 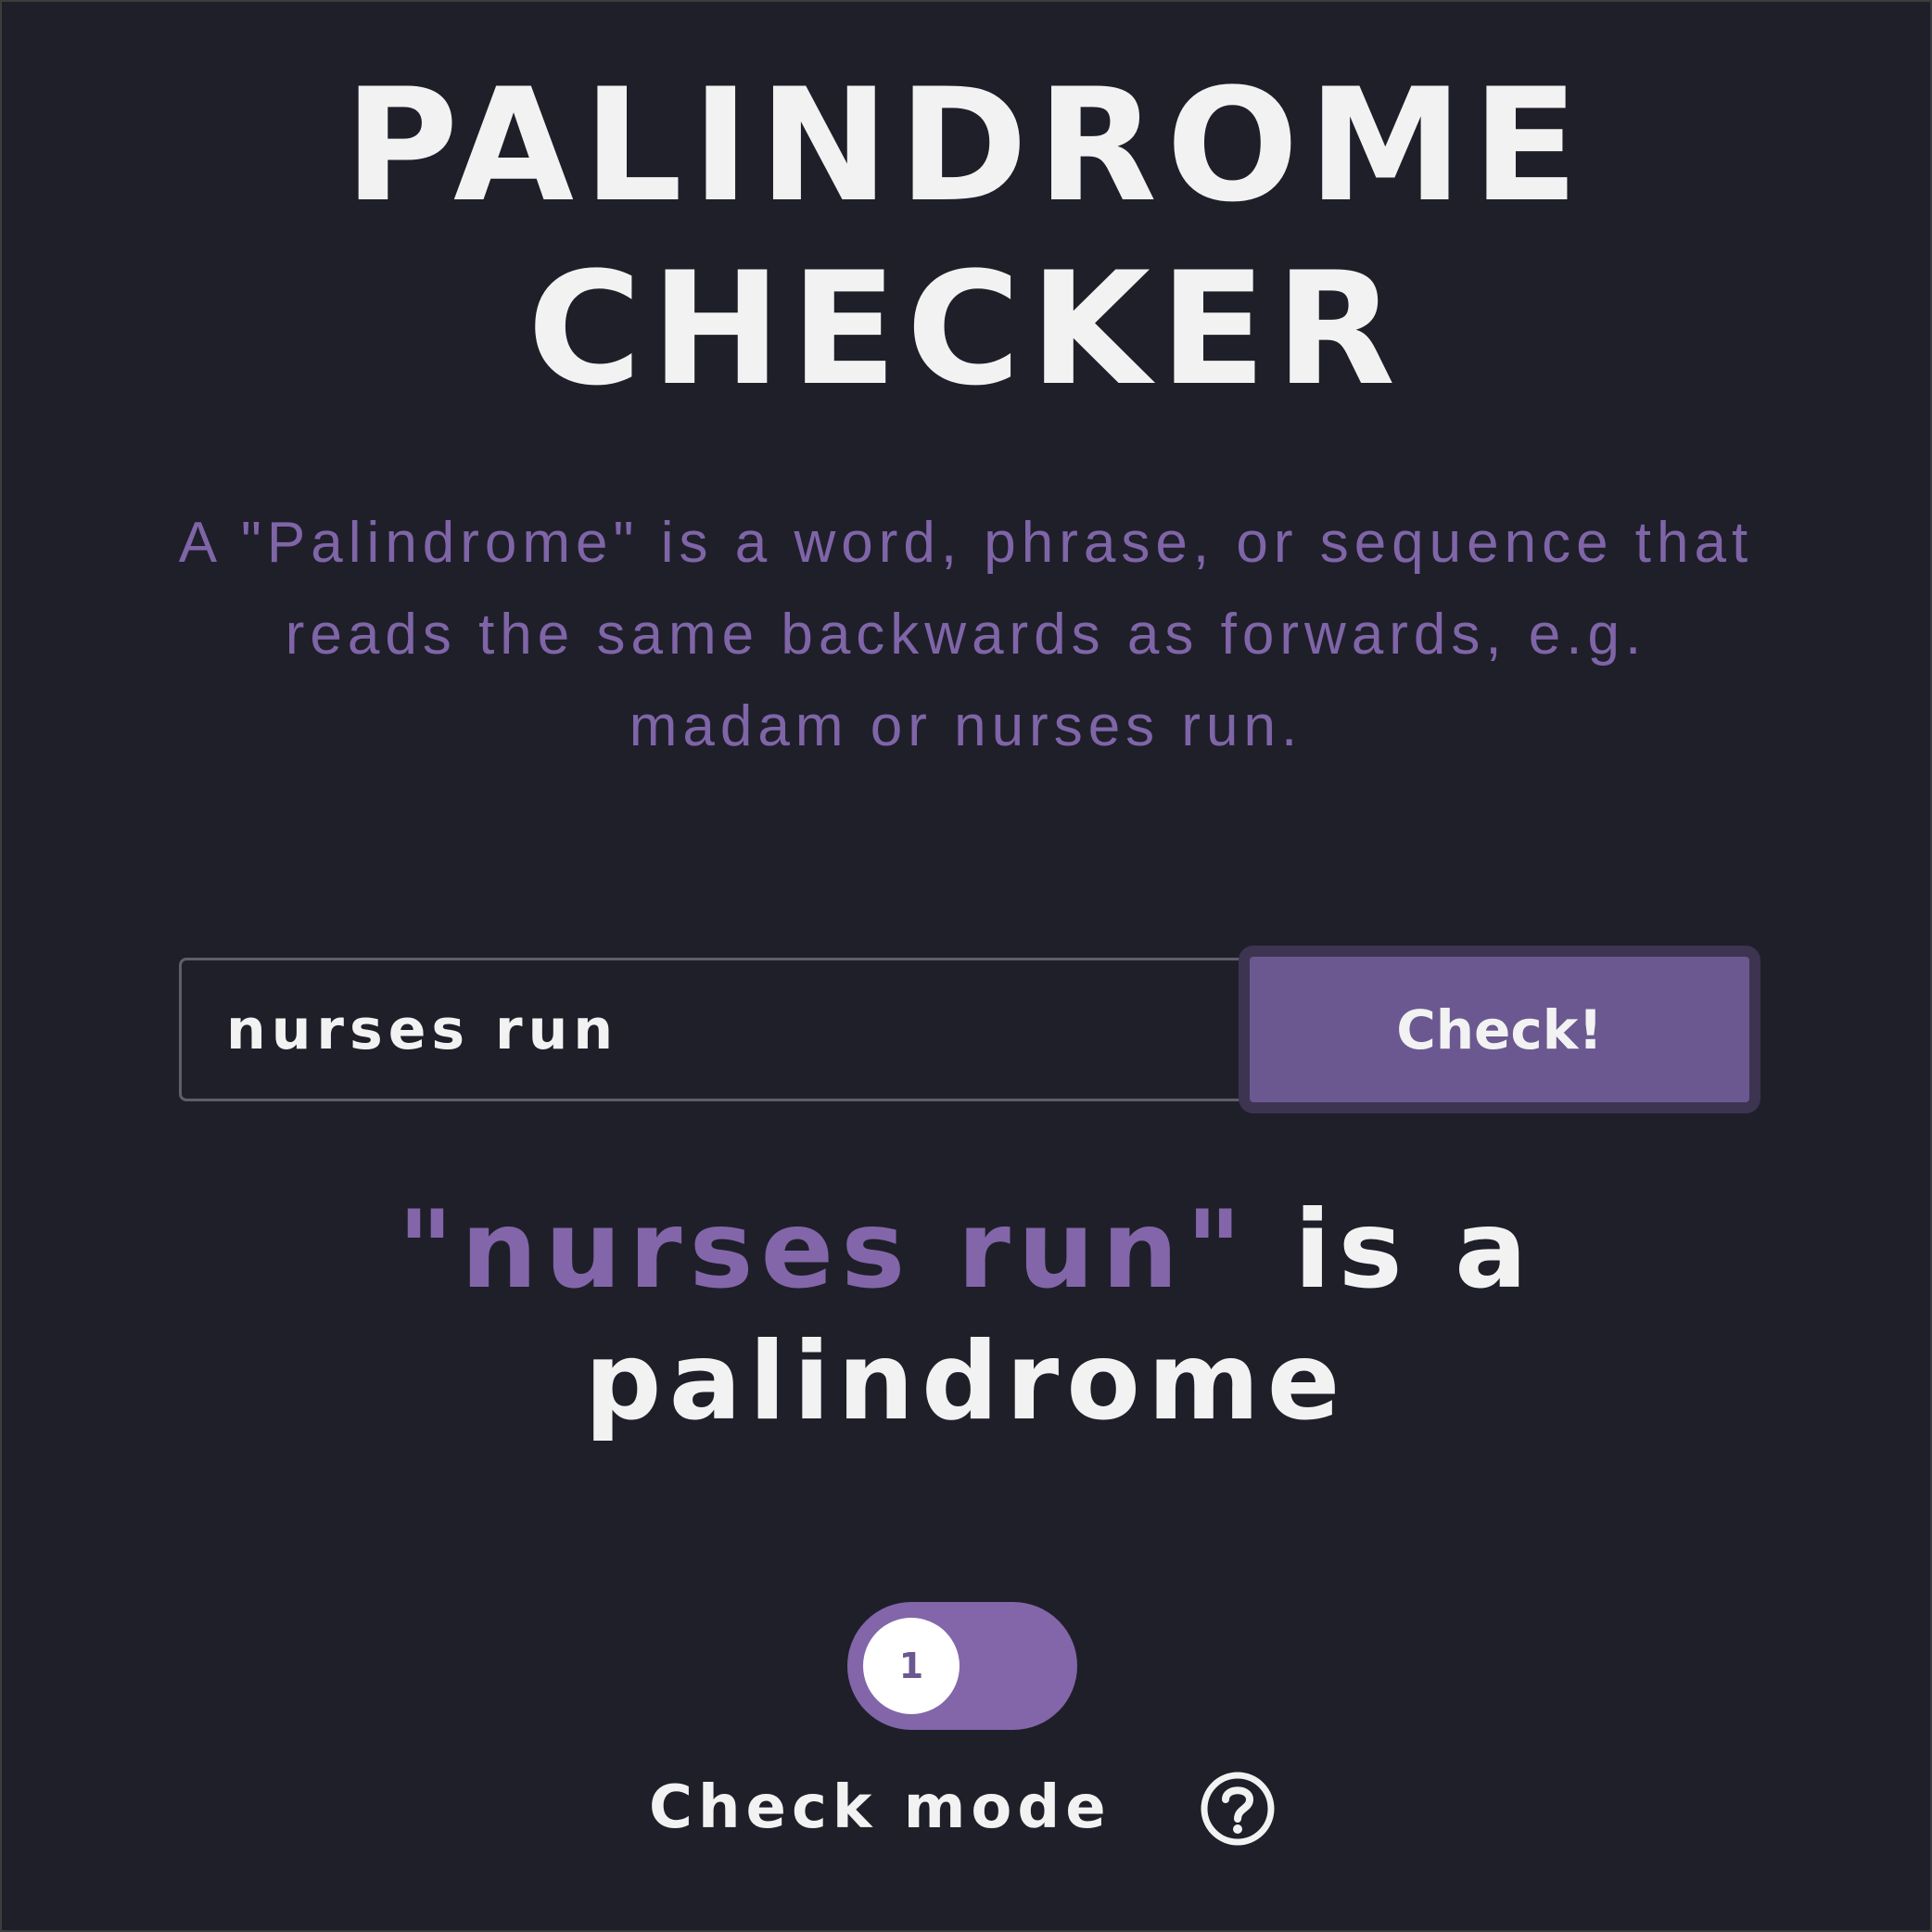 What do you see at coordinates (1238, 1809) in the screenshot?
I see `question-circle-icon` at bounding box center [1238, 1809].